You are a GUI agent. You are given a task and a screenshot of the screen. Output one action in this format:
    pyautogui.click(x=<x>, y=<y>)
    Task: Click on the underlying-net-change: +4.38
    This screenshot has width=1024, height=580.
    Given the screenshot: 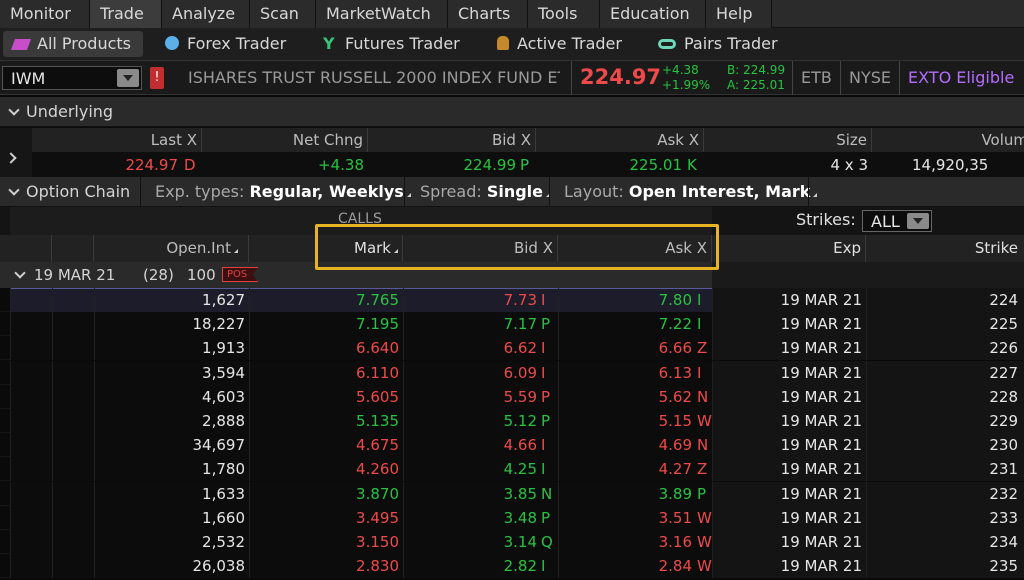 What is the action you would take?
    pyautogui.click(x=341, y=165)
    